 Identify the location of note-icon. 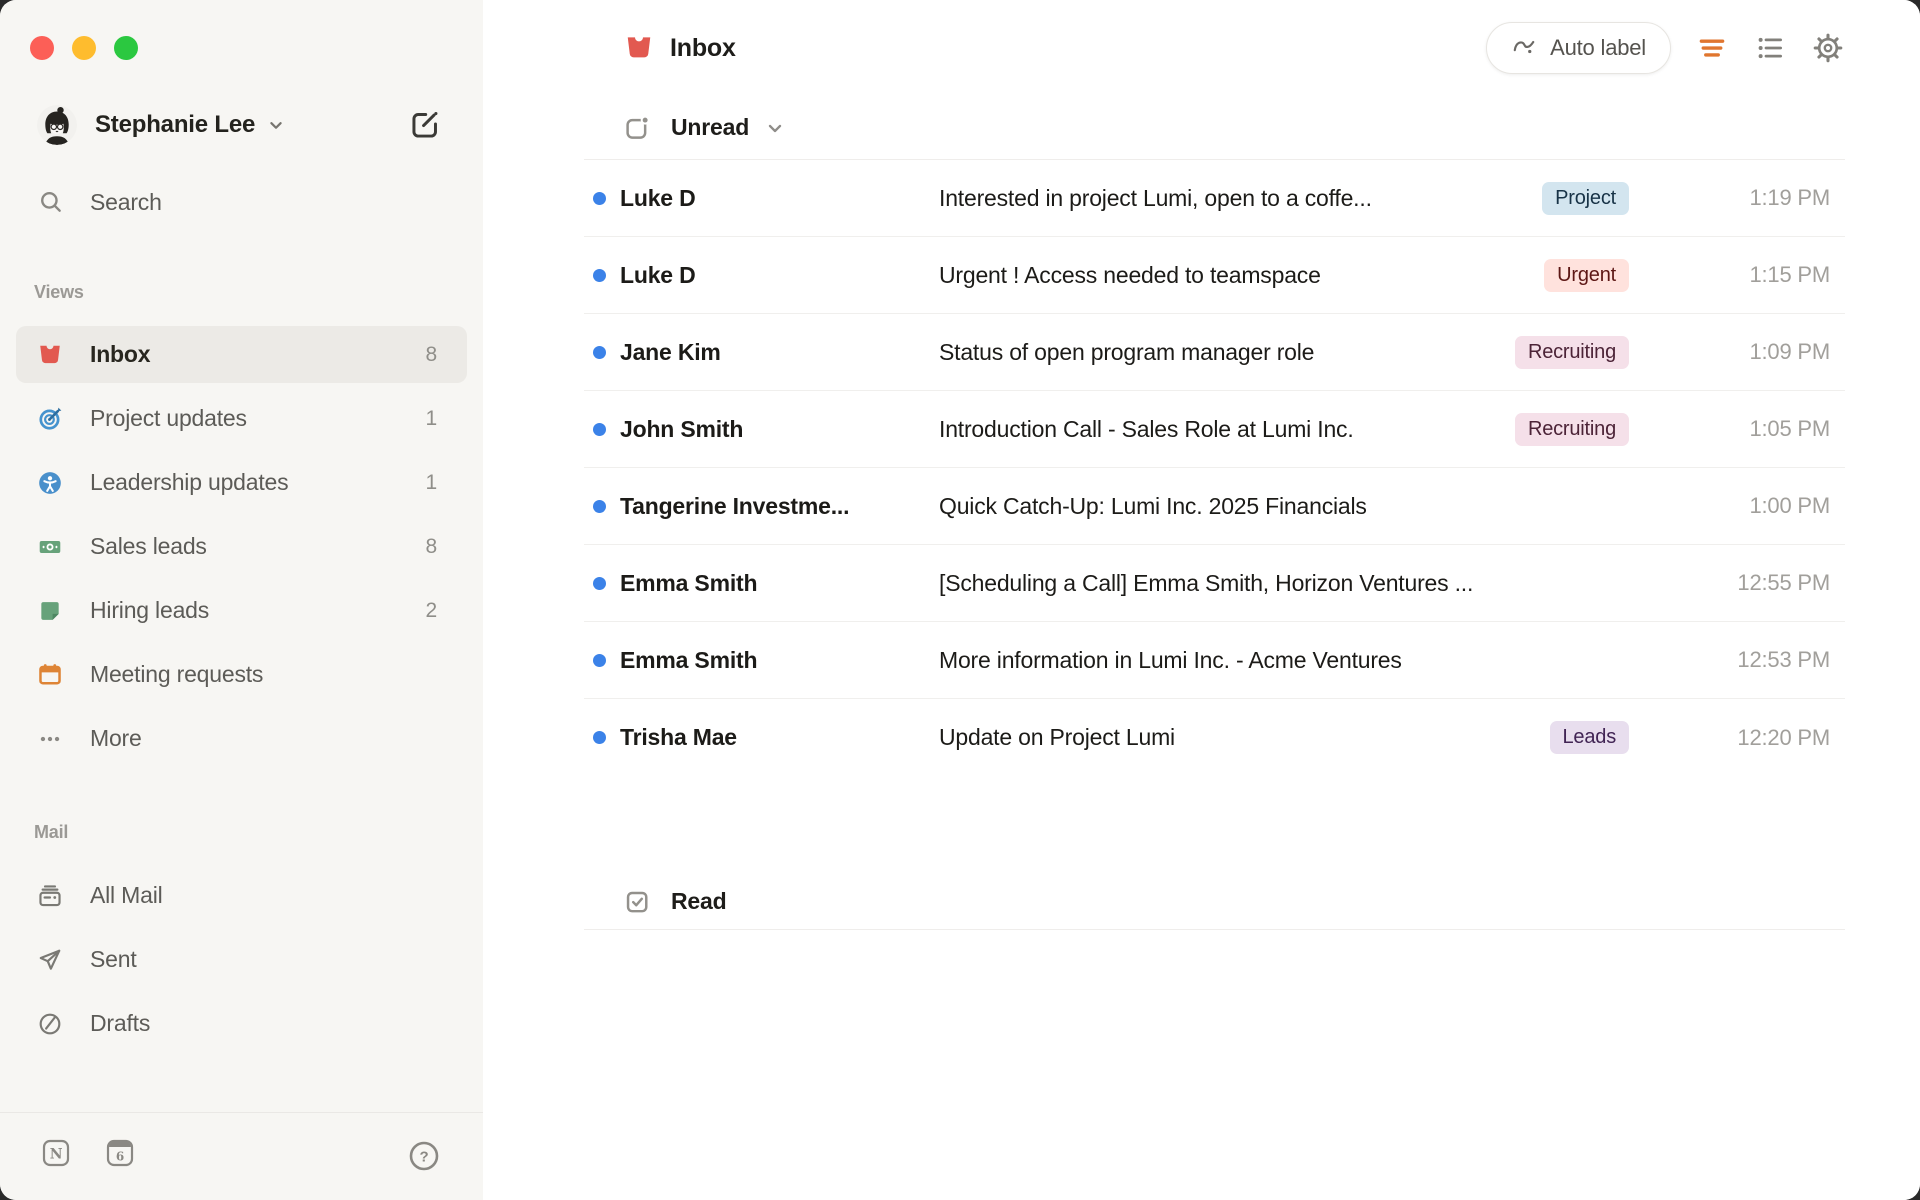
(50, 611).